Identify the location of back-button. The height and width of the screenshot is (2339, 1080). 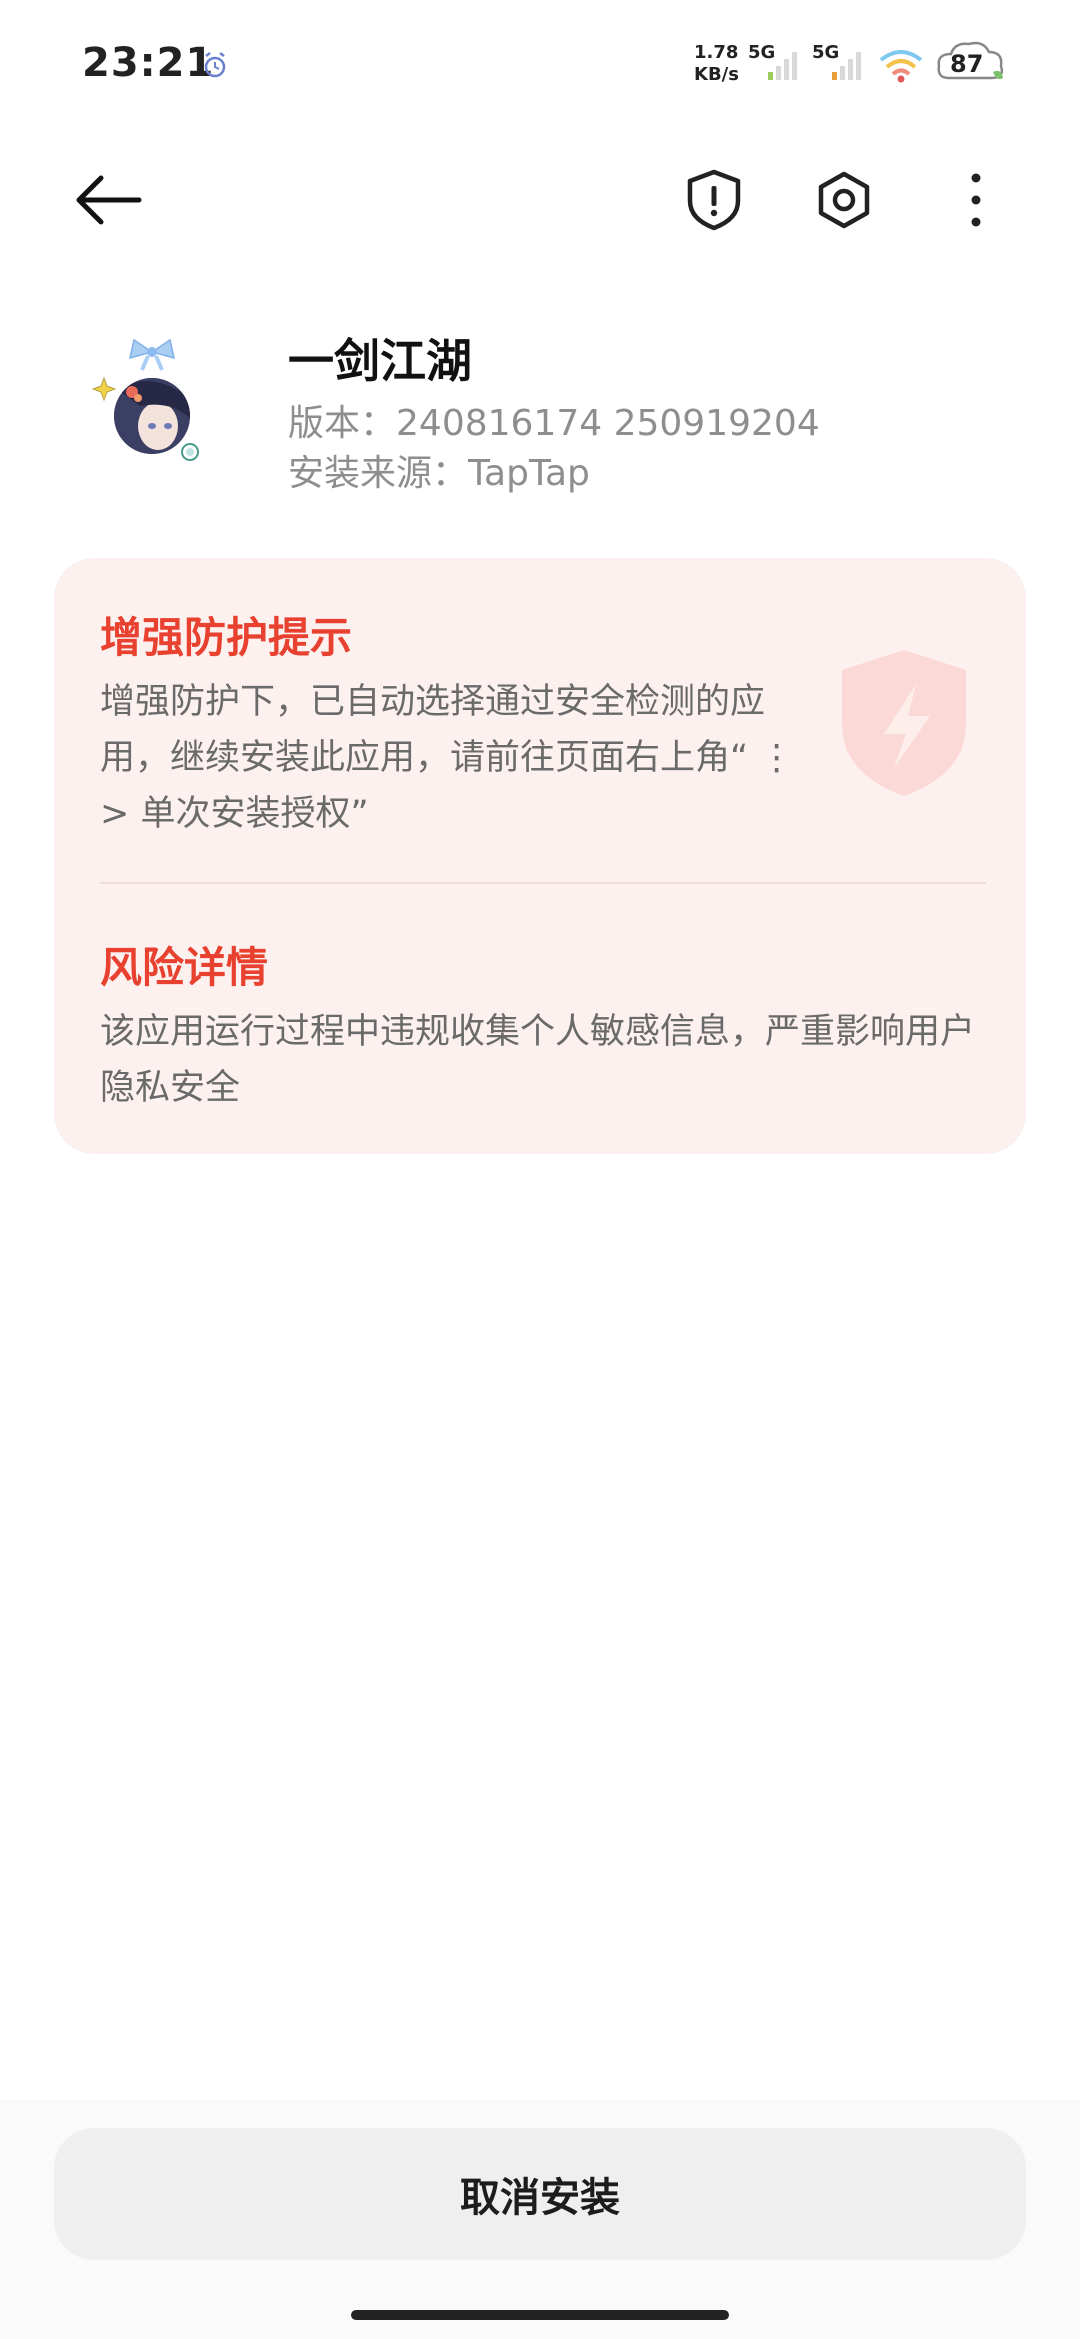
(108, 200).